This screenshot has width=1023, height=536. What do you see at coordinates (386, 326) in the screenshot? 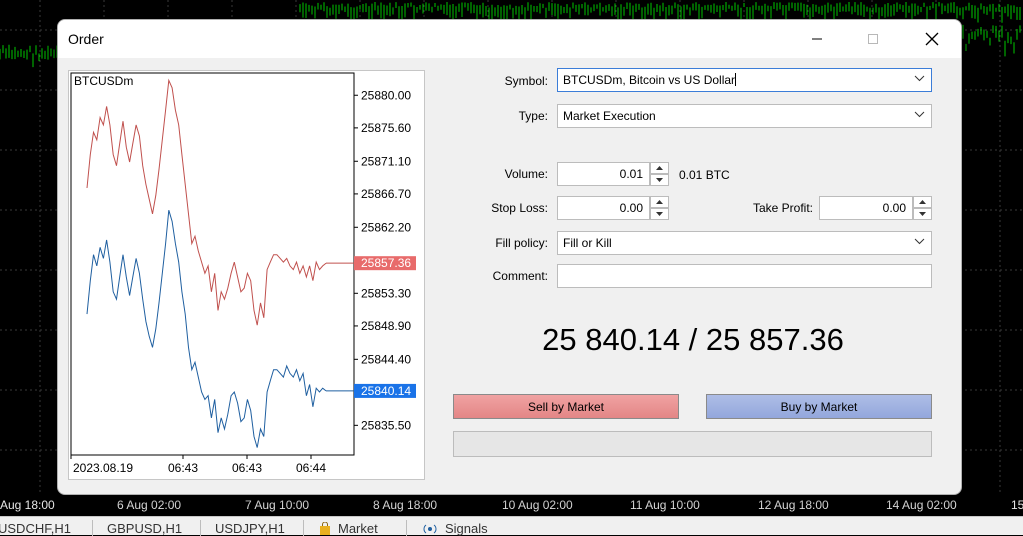
I see `y-tick-label: 25848.90` at bounding box center [386, 326].